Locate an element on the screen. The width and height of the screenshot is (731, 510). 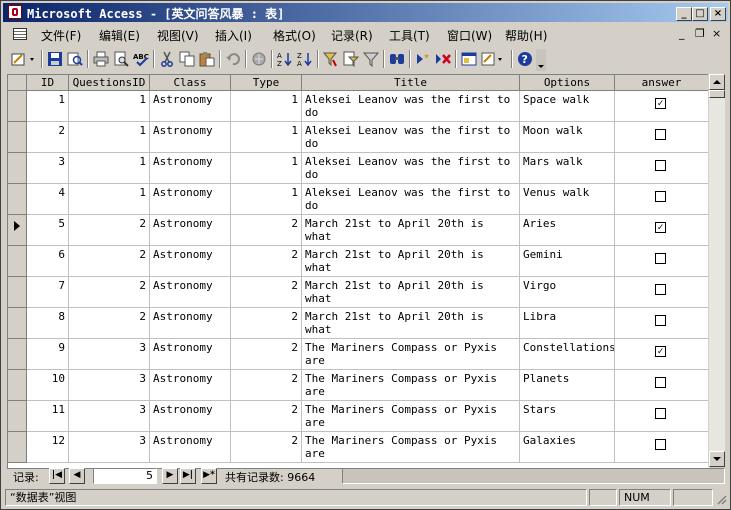
new-object-icon is located at coordinates (494, 59).